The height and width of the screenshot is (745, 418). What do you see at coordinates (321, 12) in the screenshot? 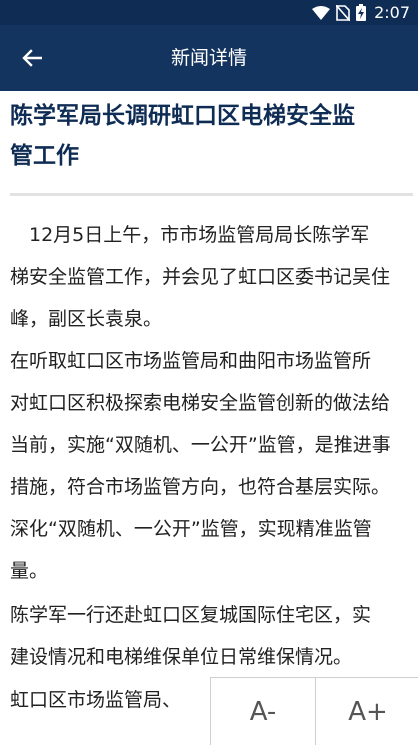
I see `wifi-icon` at bounding box center [321, 12].